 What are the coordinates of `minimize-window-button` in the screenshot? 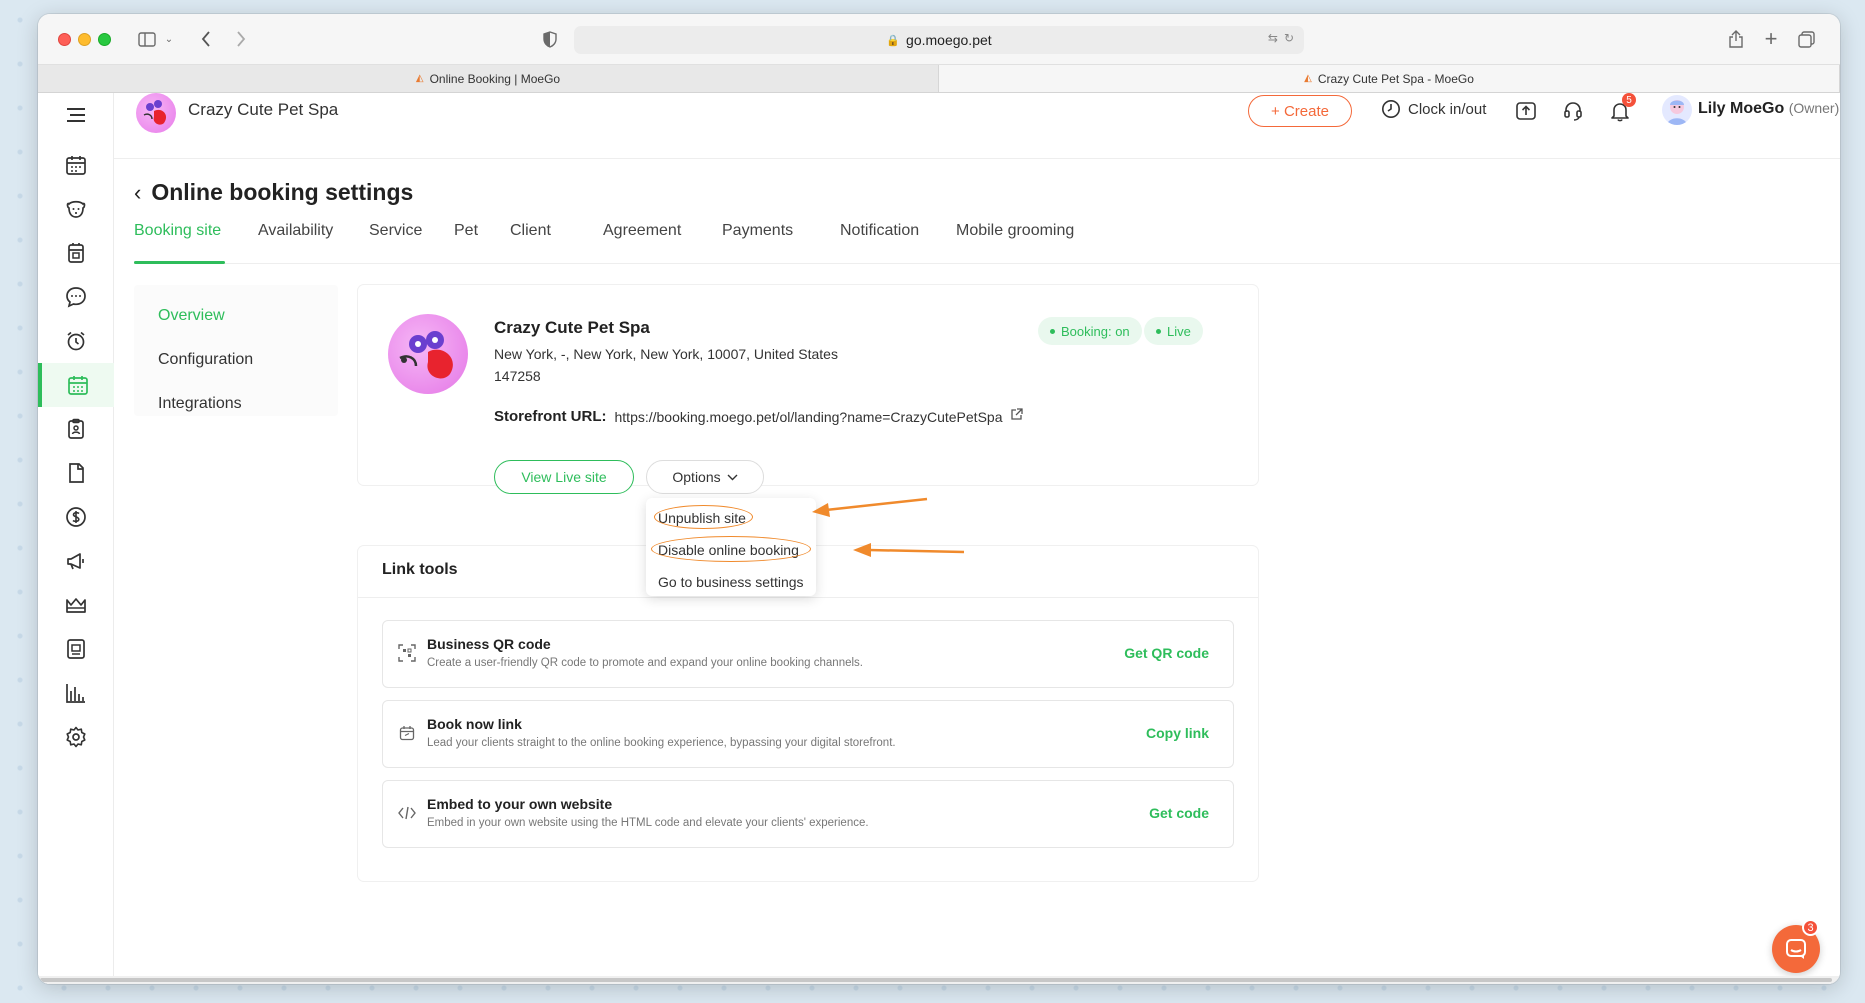 It's located at (84, 39).